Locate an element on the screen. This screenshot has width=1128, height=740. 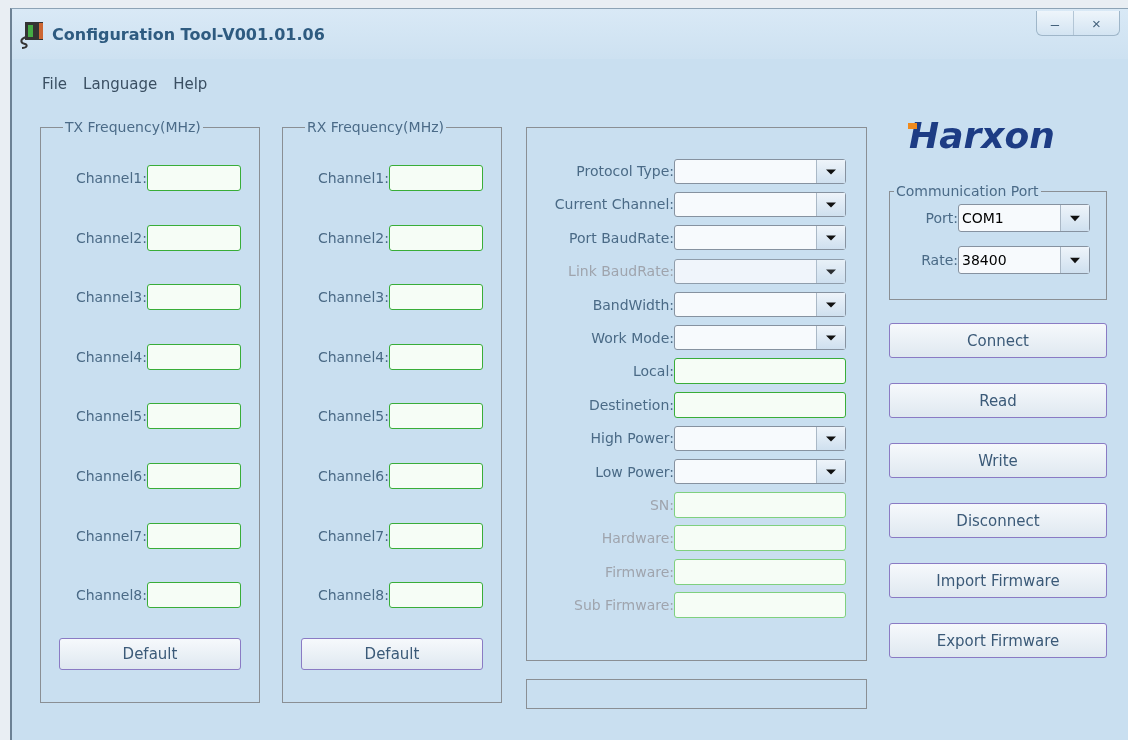
menu-item: File is located at coordinates (55, 86).